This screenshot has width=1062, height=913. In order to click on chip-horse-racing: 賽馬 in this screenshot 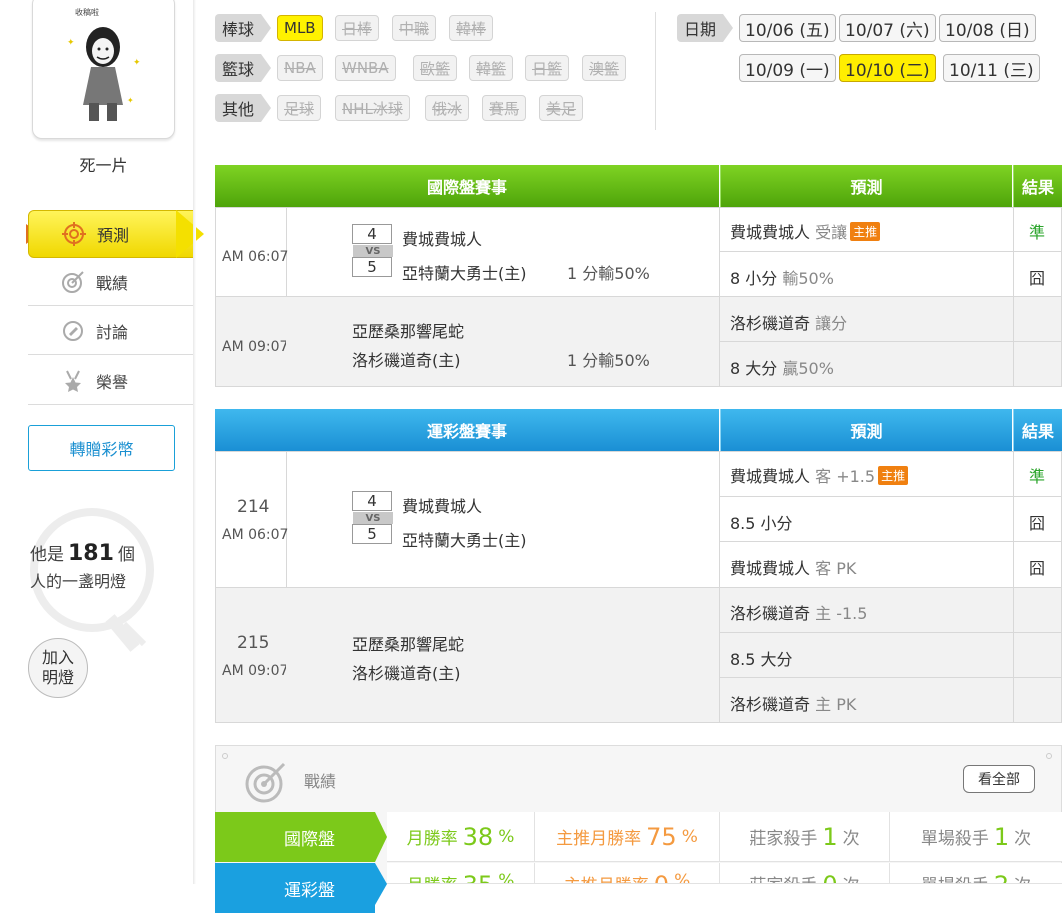, I will do `click(504, 108)`.